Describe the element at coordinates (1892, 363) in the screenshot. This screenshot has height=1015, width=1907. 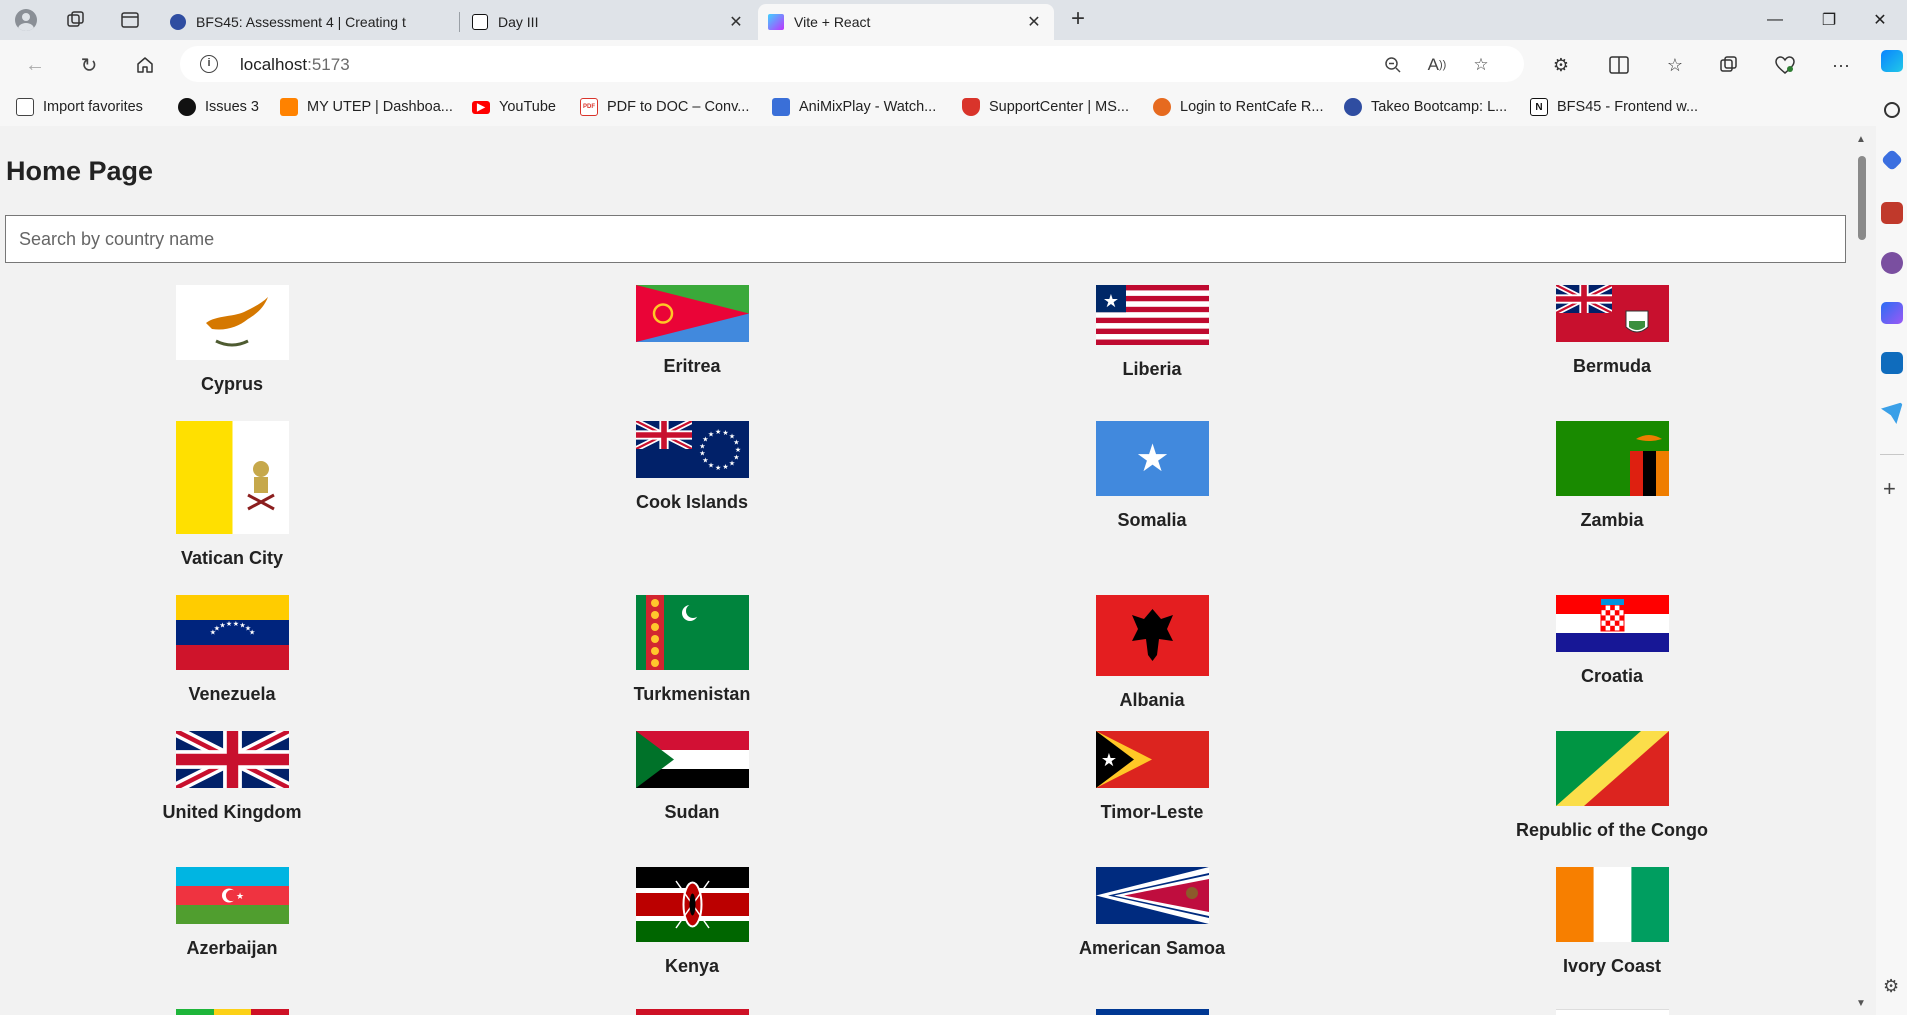
I see `outlook-icon` at that location.